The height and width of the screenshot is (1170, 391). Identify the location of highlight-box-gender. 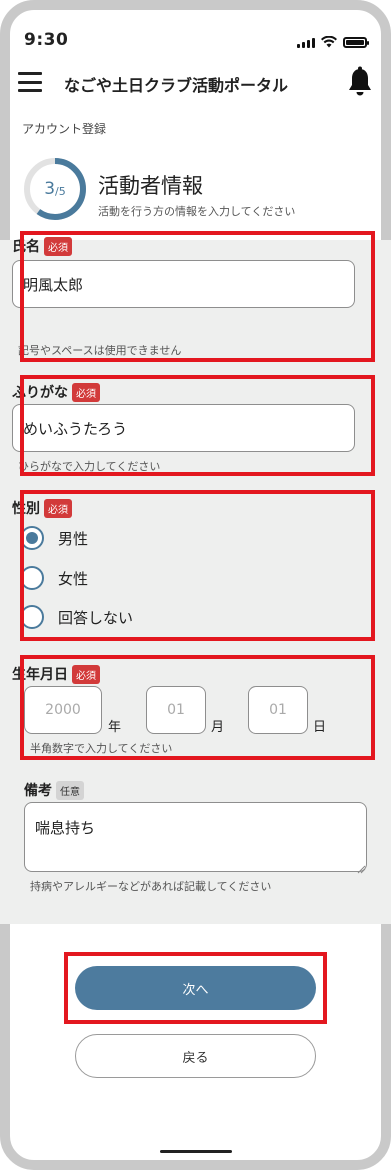
(197, 565).